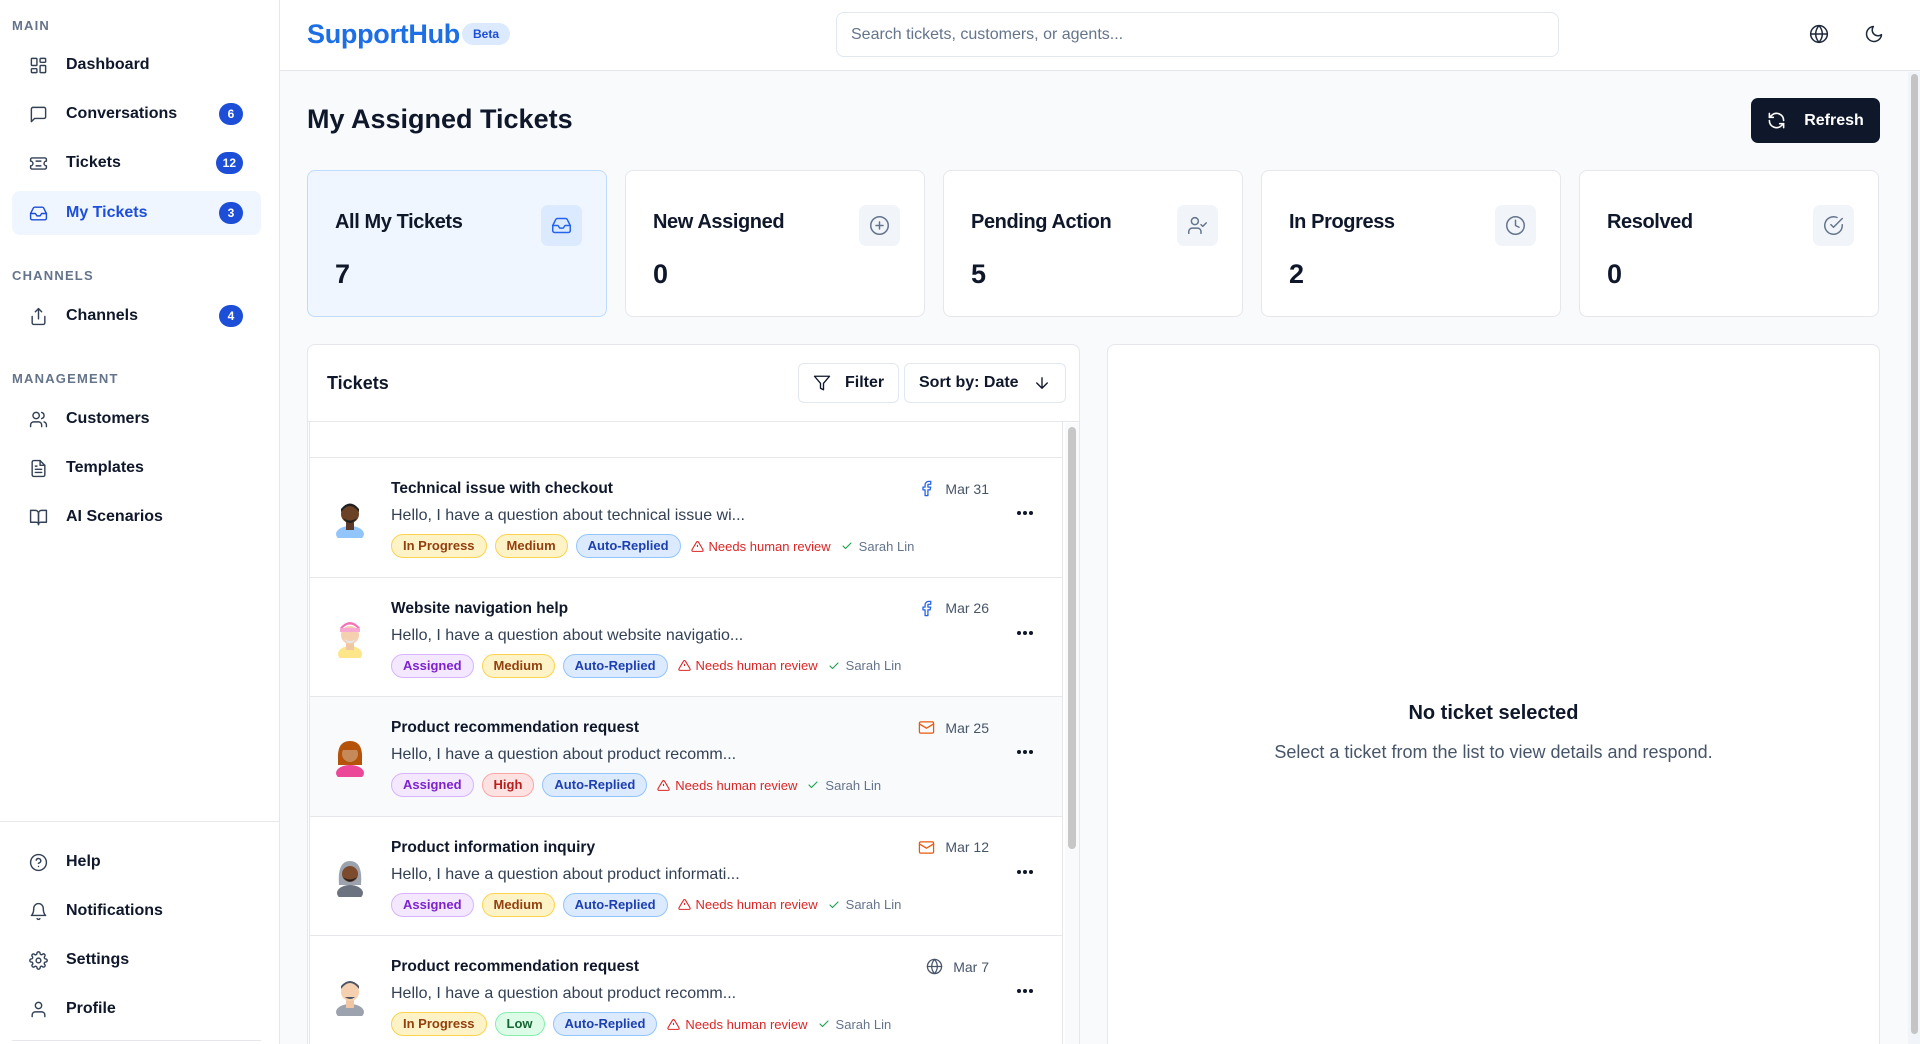  I want to click on sidebar-item-channels: Channels 4, so click(136, 316).